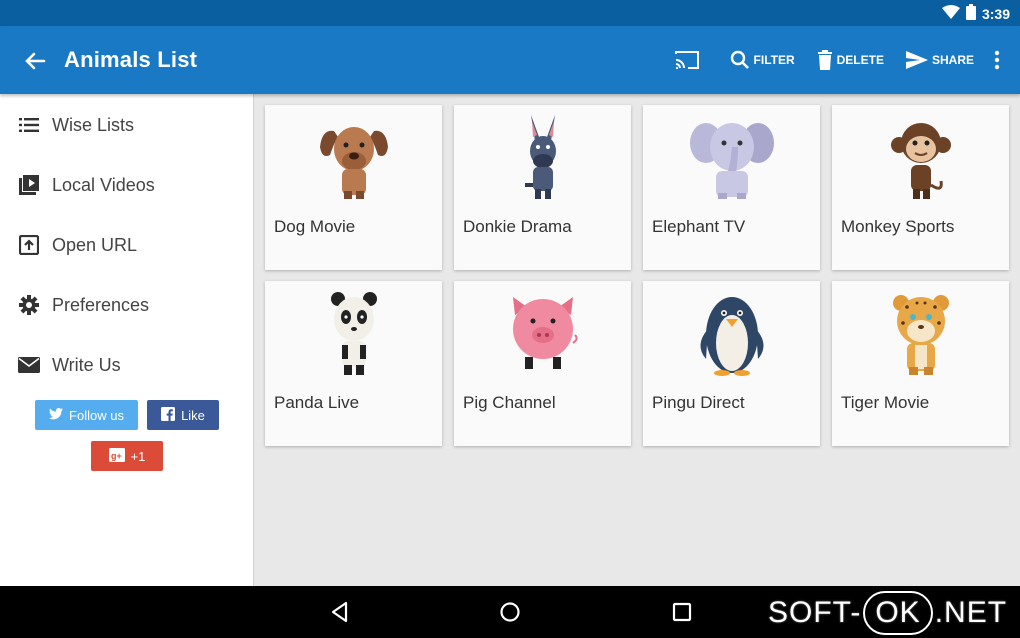 This screenshot has height=638, width=1020. I want to click on svg-text: g+, so click(116, 456).